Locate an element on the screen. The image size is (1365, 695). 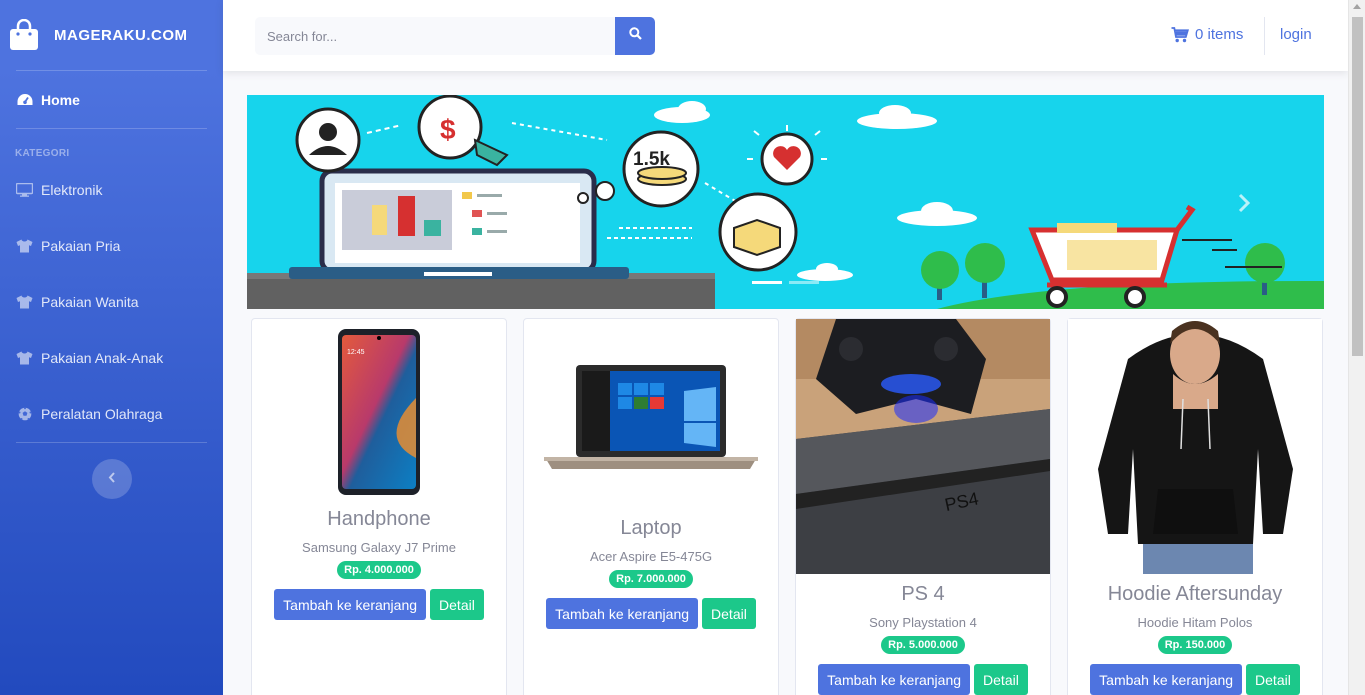
search-icon is located at coordinates (635, 36).